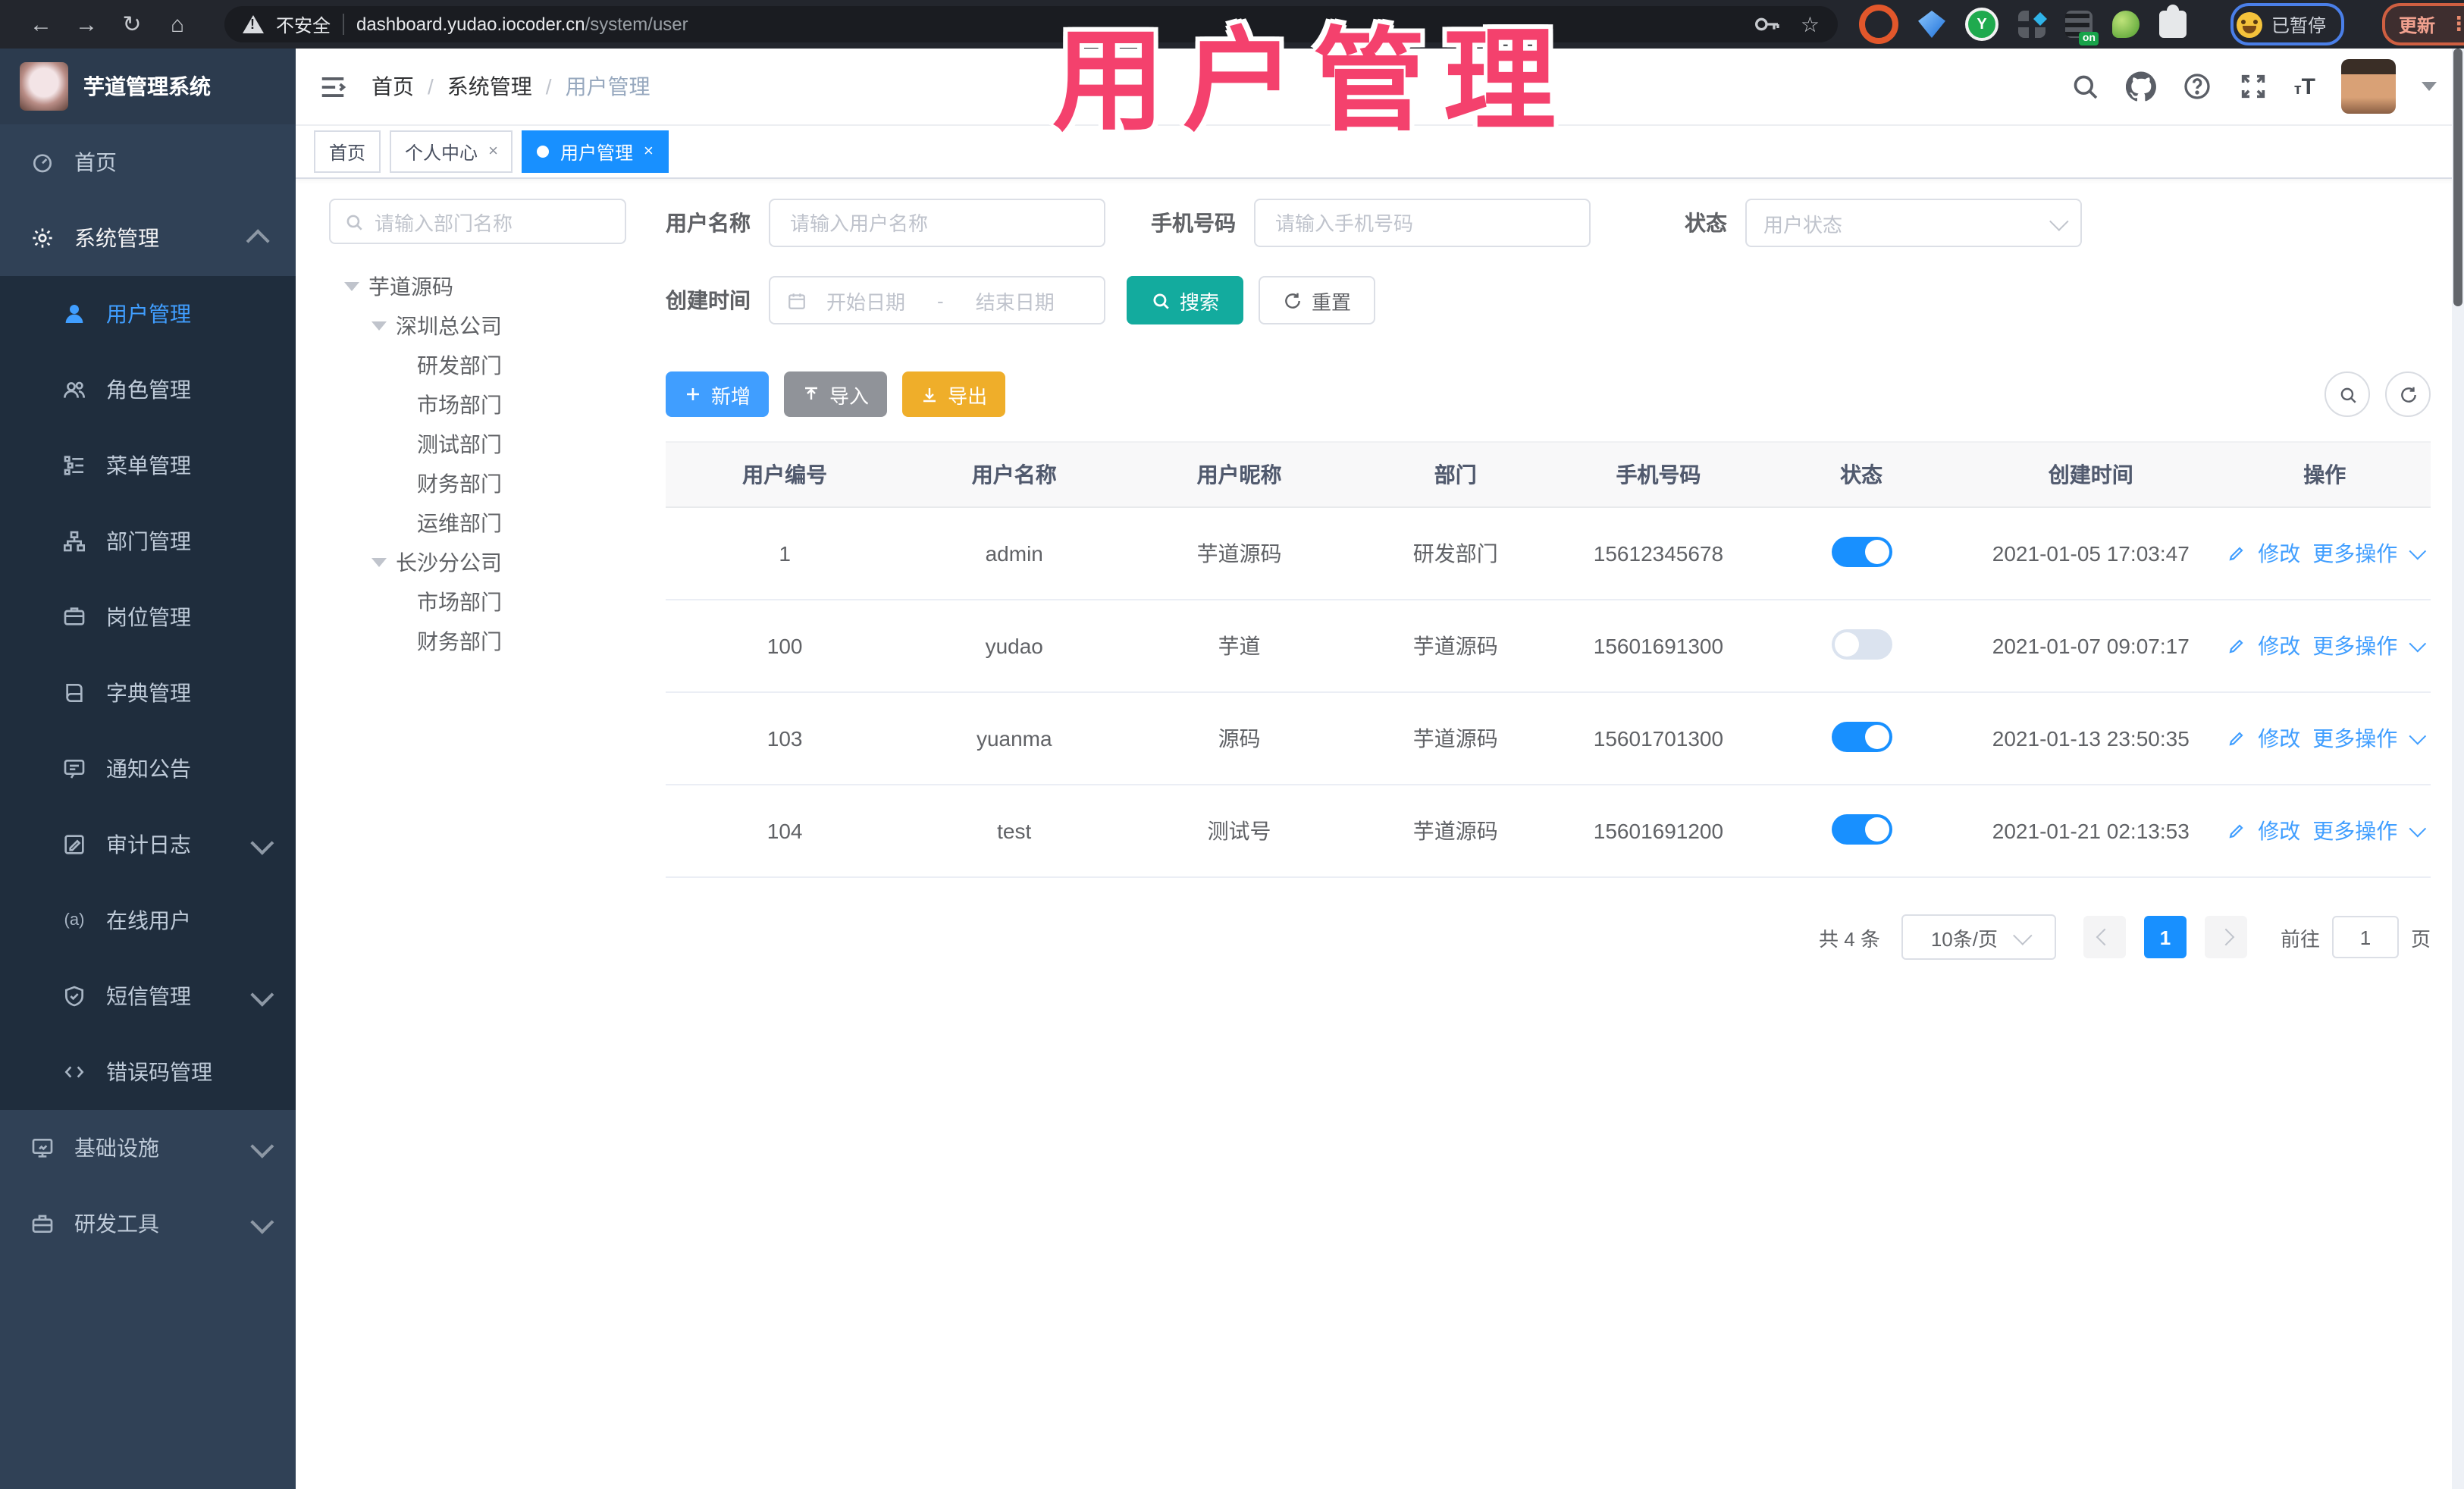 Image resolution: width=2464 pixels, height=1489 pixels. Describe the element at coordinates (954, 394) in the screenshot. I see `export-button: 导出` at that location.